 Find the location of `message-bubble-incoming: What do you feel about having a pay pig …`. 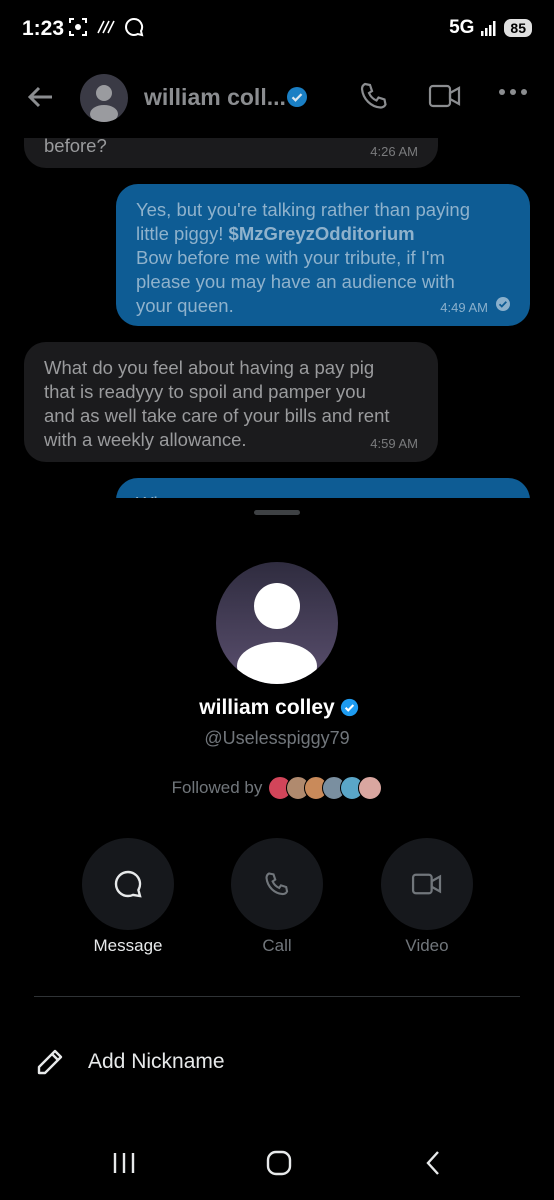

message-bubble-incoming: What do you feel about having a pay pig … is located at coordinates (231, 402).